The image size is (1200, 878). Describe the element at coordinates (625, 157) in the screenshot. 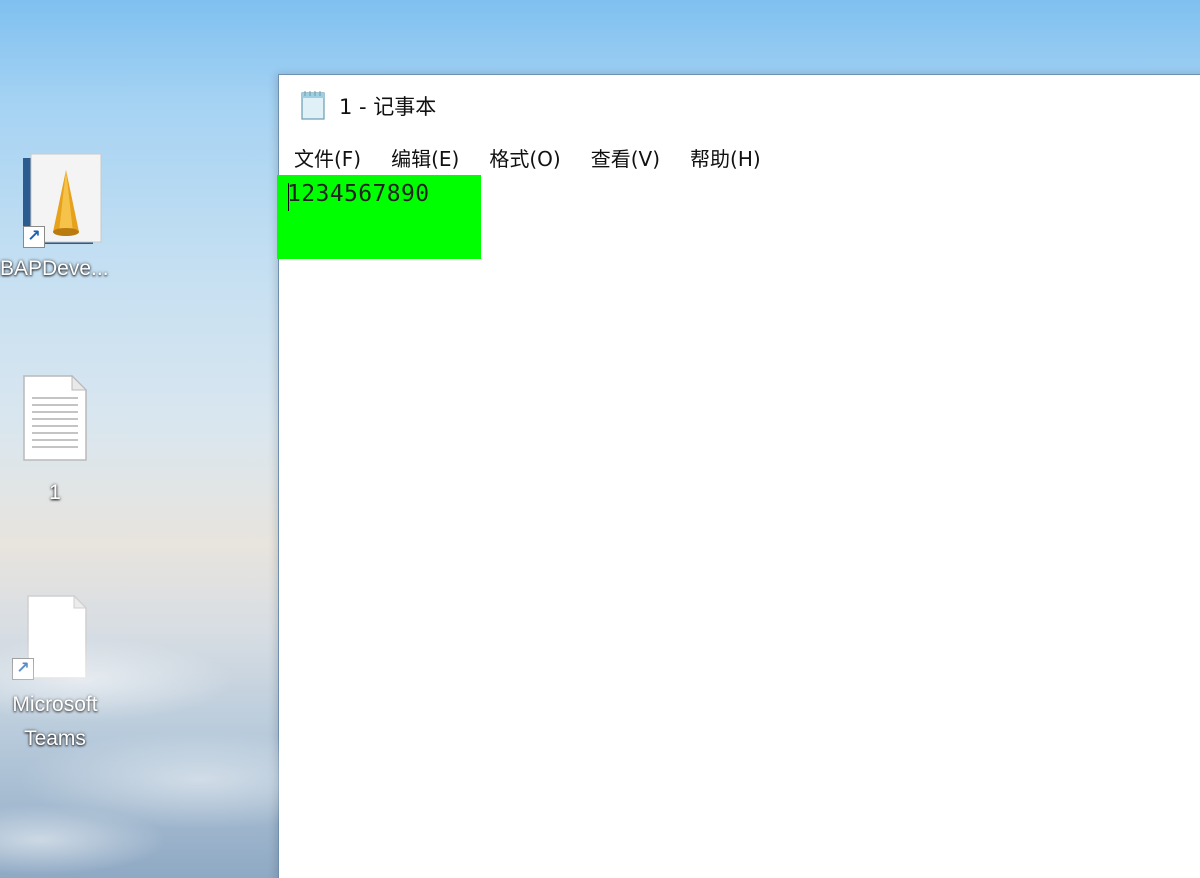

I see `menu-view: 查看(V)` at that location.